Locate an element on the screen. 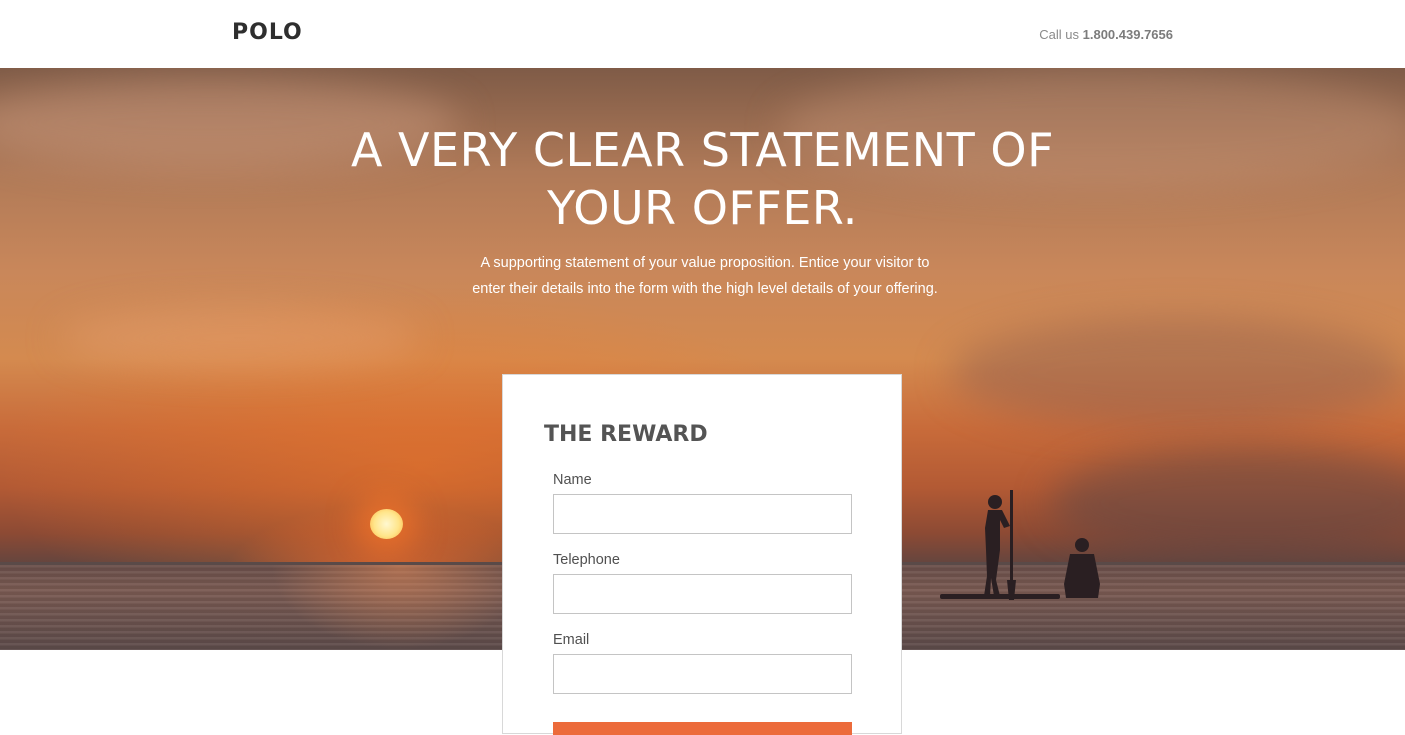  signup-form-card: THE REWARD Name Telephone Email is located at coordinates (702, 554).